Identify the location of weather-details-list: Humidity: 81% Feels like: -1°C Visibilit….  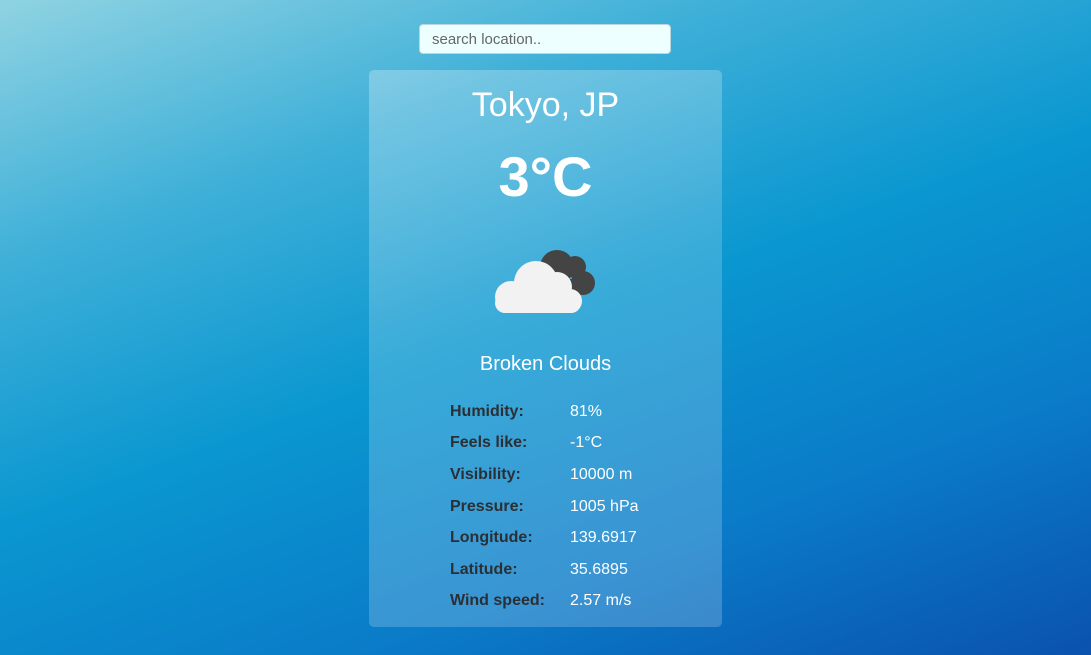
(570, 506).